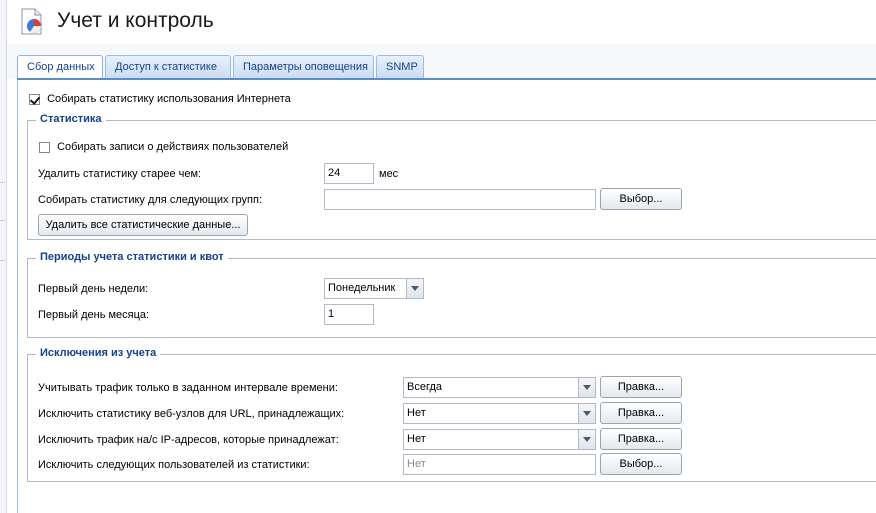 This screenshot has width=876, height=513. What do you see at coordinates (303, 66) in the screenshot?
I see `tab-notifications: Параметры оповещения` at bounding box center [303, 66].